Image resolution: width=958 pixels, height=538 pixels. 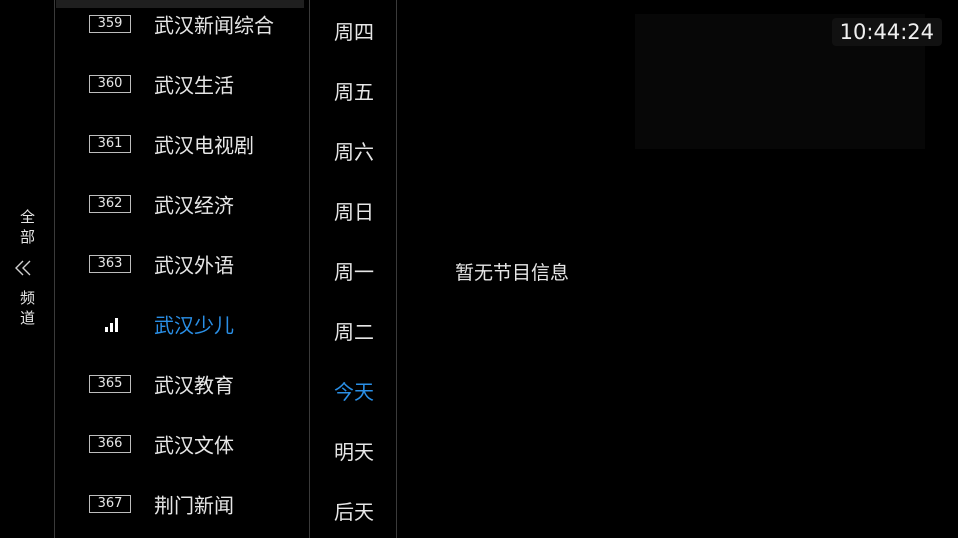 I want to click on channel-item: 362 武汉经济, so click(x=183, y=204).